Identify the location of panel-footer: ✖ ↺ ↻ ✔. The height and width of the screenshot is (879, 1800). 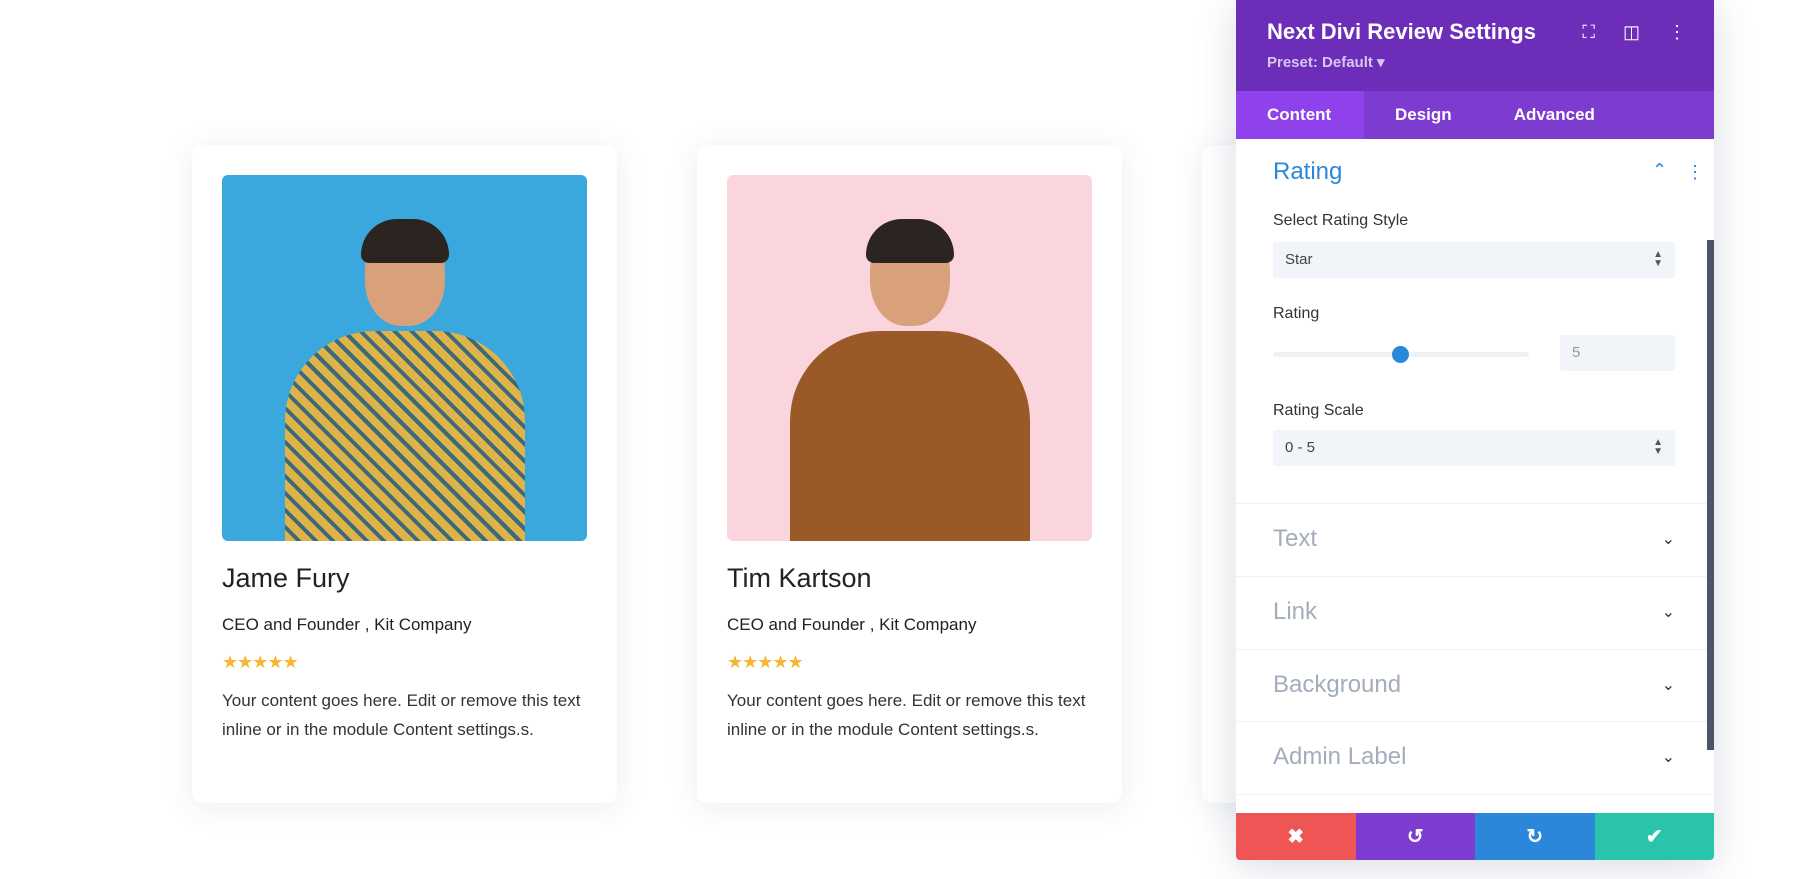
(1475, 836).